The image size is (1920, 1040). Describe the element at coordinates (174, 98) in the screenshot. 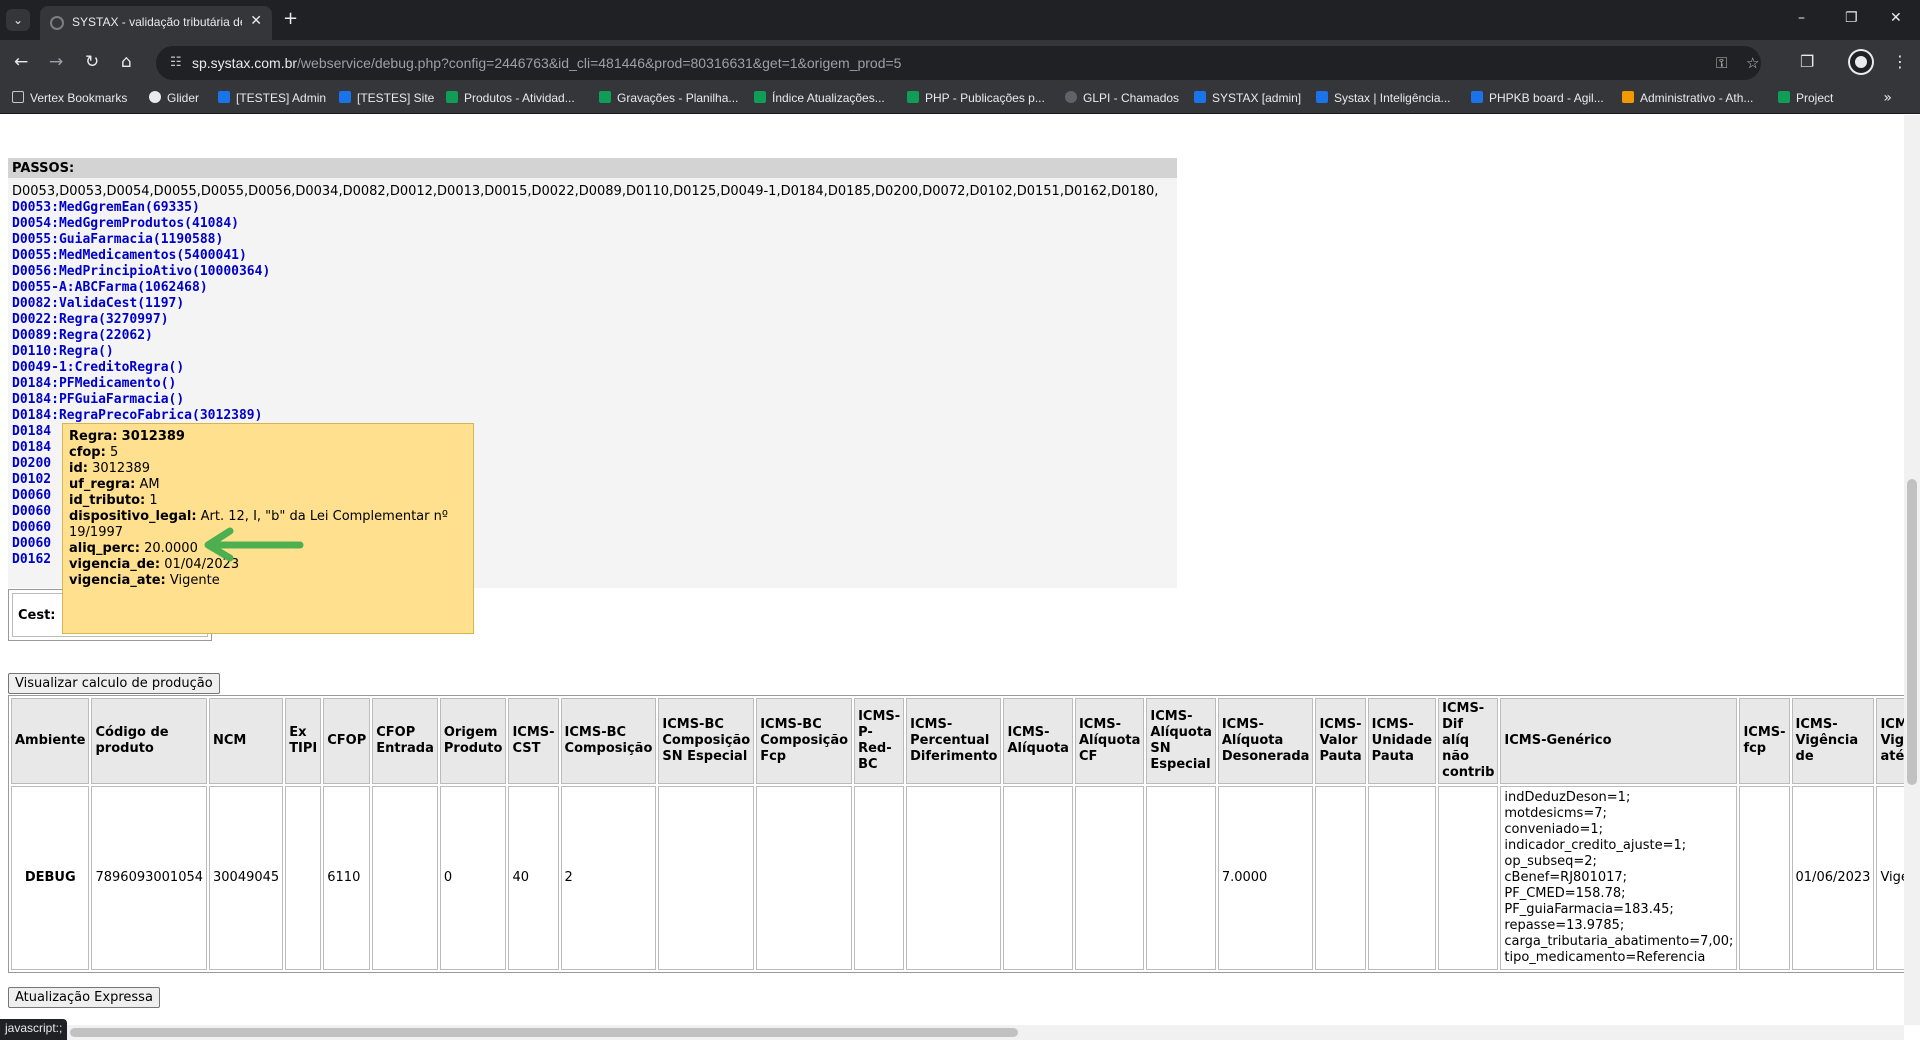

I see `bookmark-item: Glider` at that location.